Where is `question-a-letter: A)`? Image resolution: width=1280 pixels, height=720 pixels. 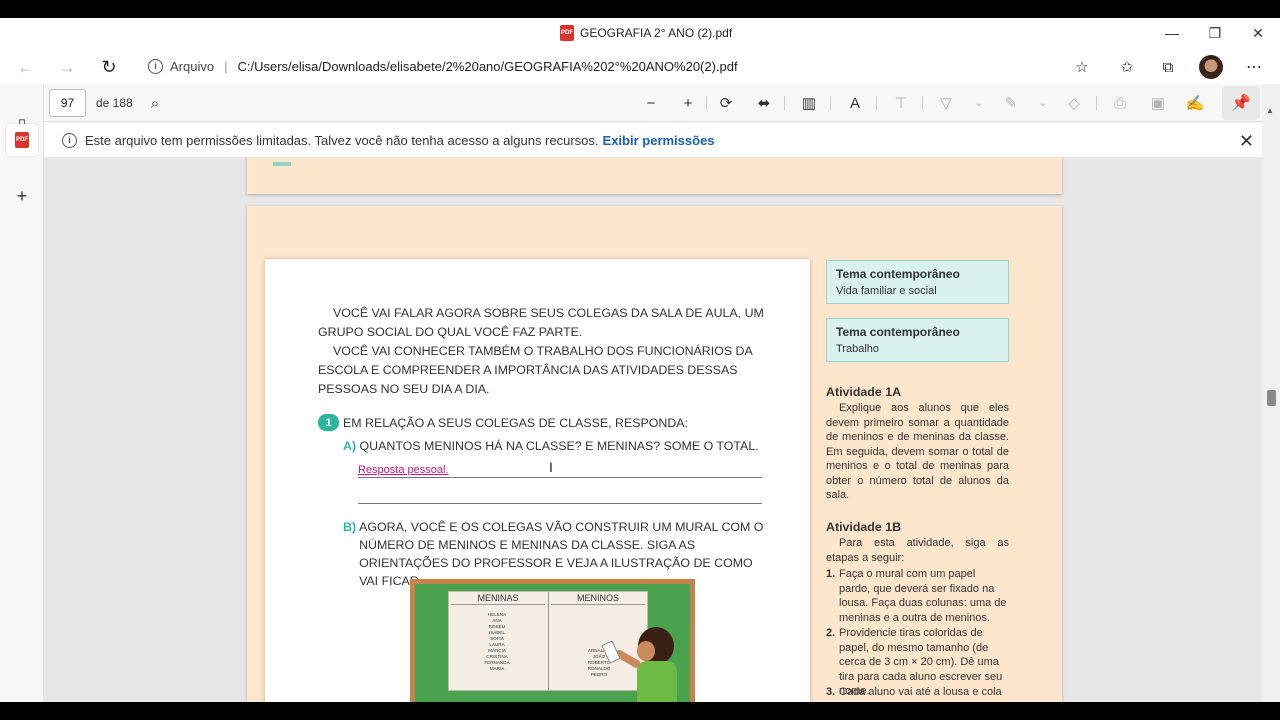 question-a-letter: A) is located at coordinates (350, 446).